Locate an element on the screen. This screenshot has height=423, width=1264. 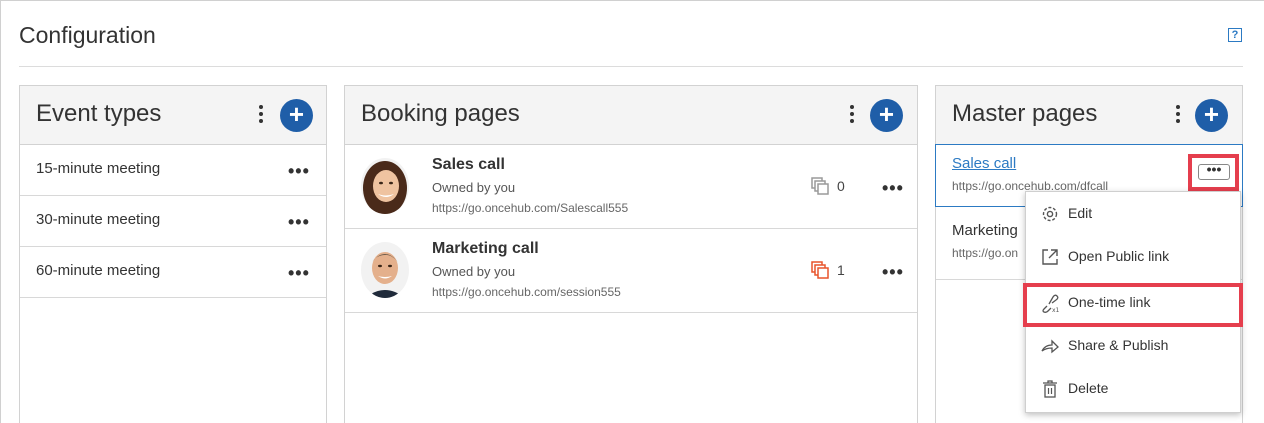
menu-item-label: Edit is located at coordinates (1080, 213).